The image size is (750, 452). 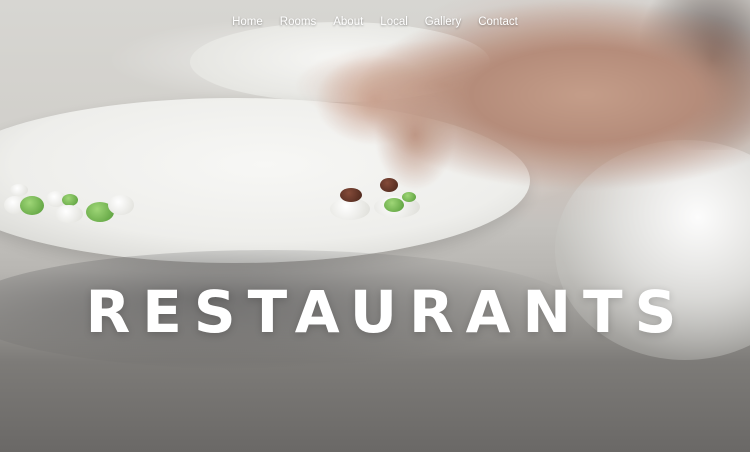 What do you see at coordinates (375, 22) in the screenshot?
I see `main-navigation: Home Rooms About Local Gallery Contact` at bounding box center [375, 22].